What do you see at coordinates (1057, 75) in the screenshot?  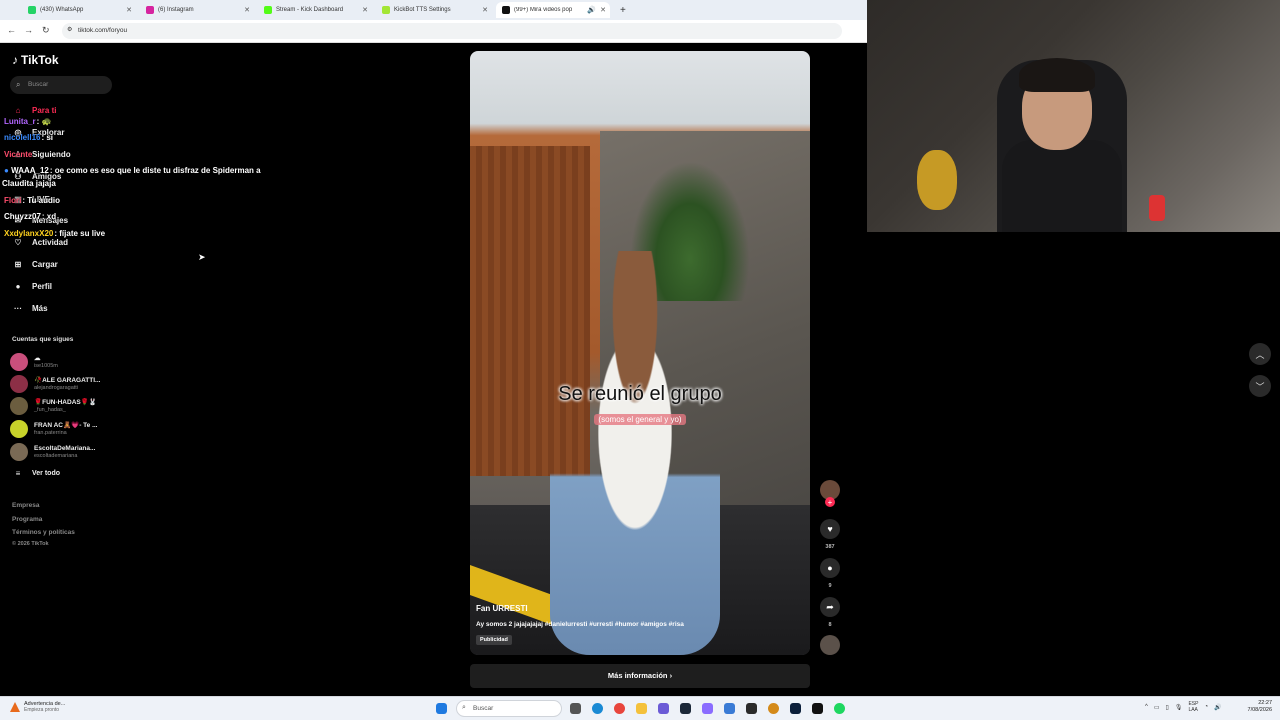 I see `webcam-streamer-hair` at bounding box center [1057, 75].